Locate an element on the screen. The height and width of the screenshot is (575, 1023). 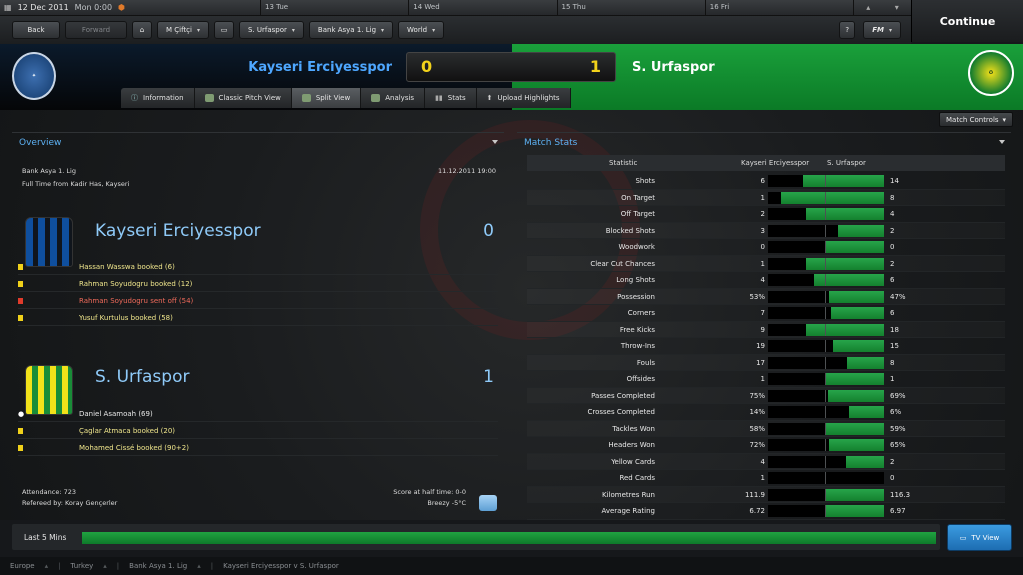
tv-view-button: ▭ TV View is located at coordinates (979, 537).